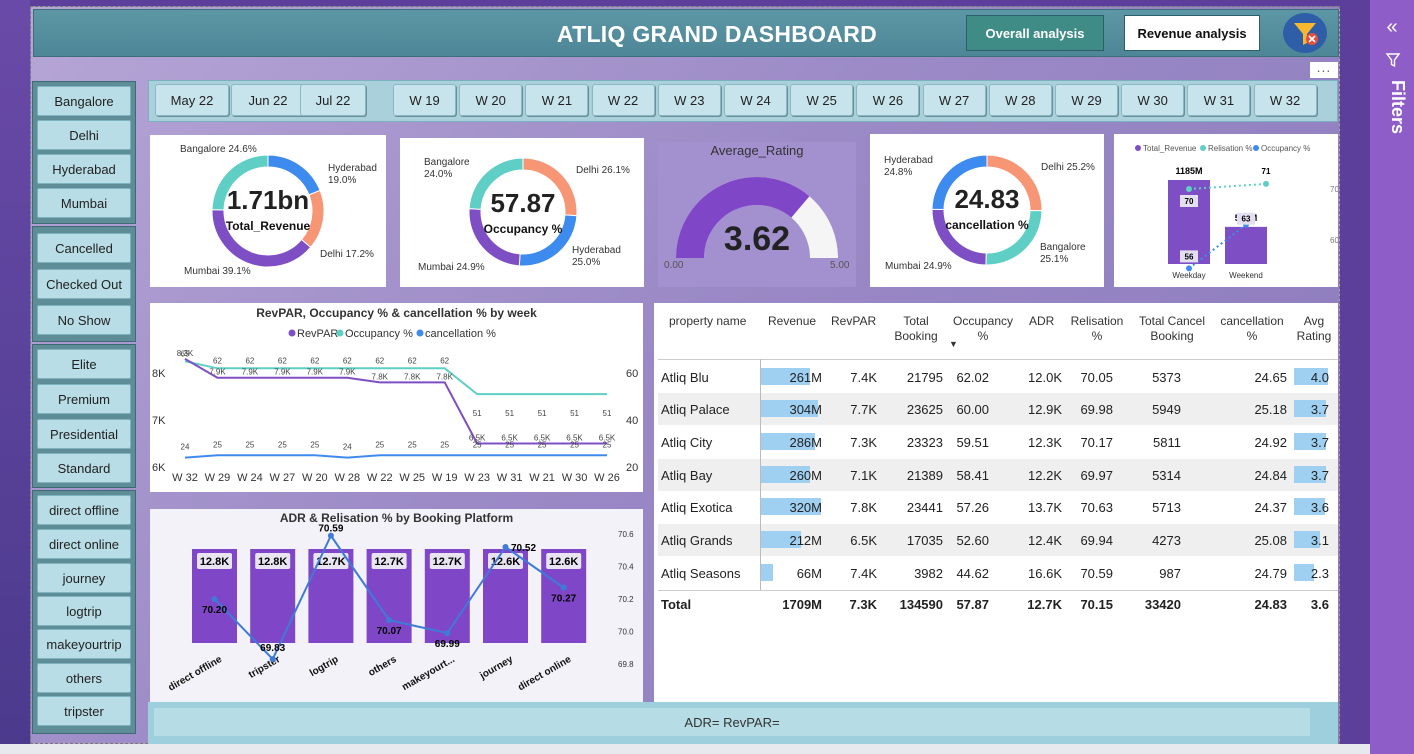 This screenshot has width=1414, height=754. What do you see at coordinates (1246, 219) in the screenshot?
I see `wk-occ-label-1: 63` at bounding box center [1246, 219].